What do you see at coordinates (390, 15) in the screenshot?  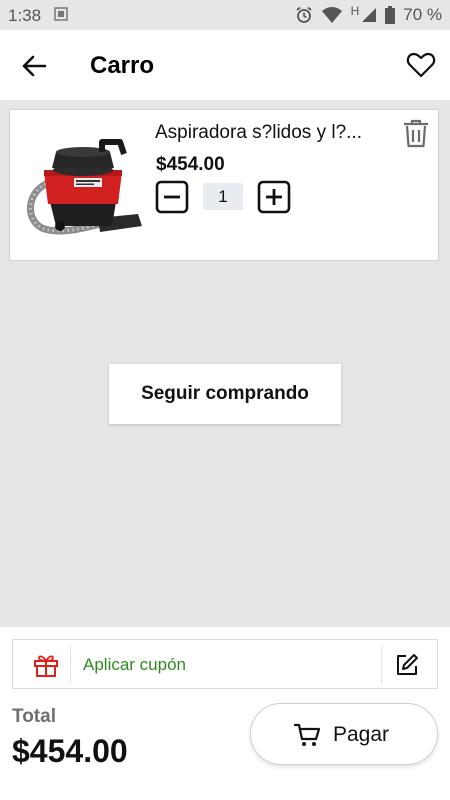 I see `battery-icon` at bounding box center [390, 15].